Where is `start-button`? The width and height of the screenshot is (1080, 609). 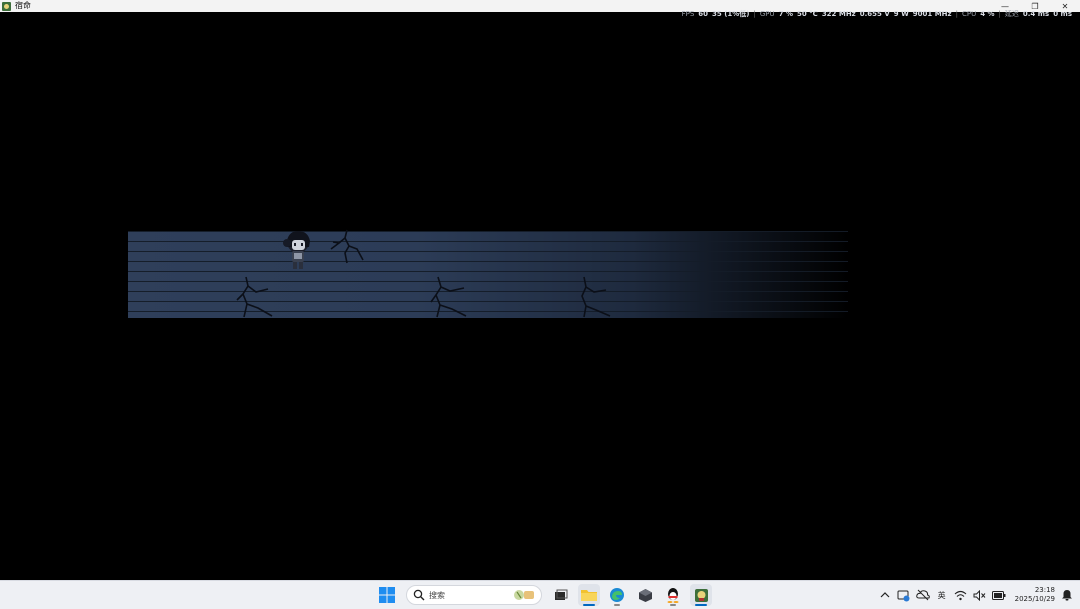 start-button is located at coordinates (387, 595).